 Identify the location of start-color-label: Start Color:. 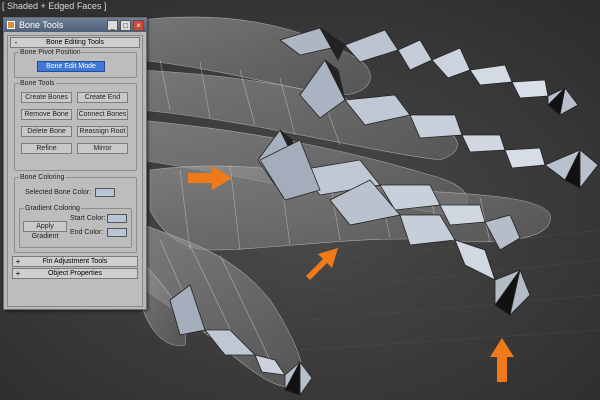
(88, 218).